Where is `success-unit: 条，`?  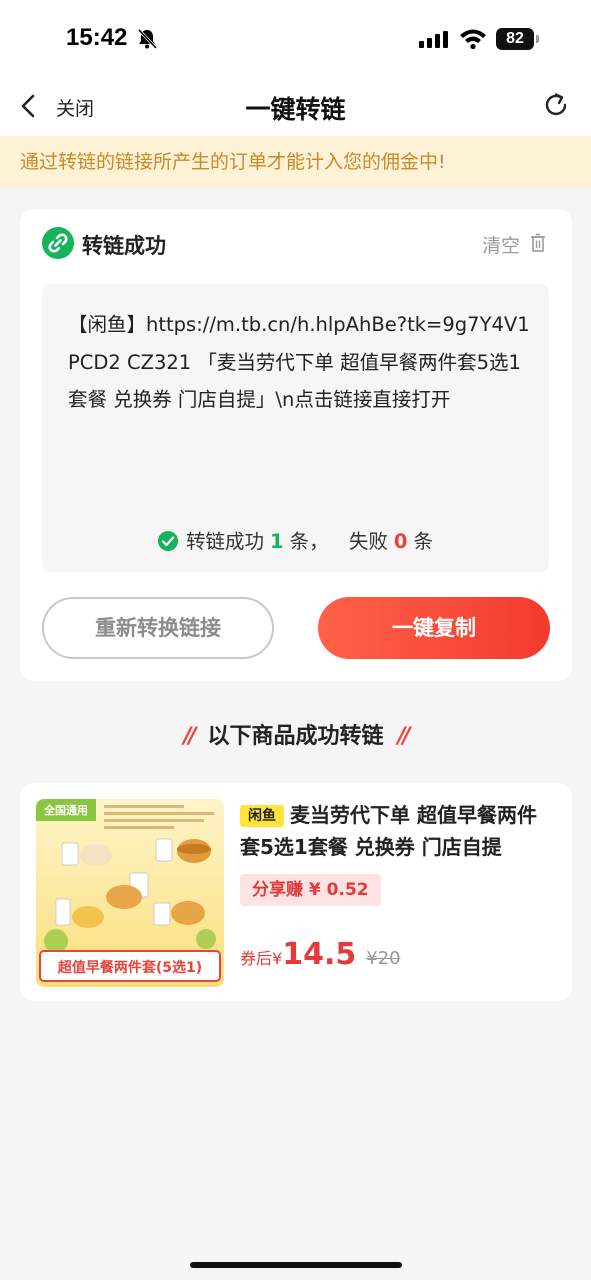 success-unit: 条， is located at coordinates (309, 541).